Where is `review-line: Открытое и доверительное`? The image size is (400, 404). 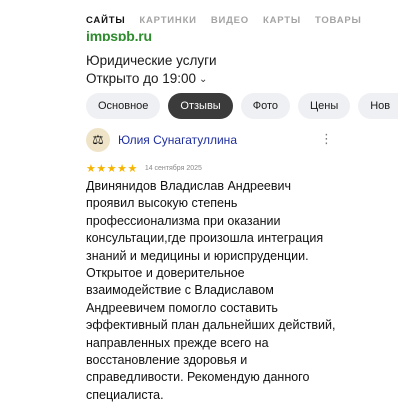
review-line: Открытое и доверительное is located at coordinates (165, 273).